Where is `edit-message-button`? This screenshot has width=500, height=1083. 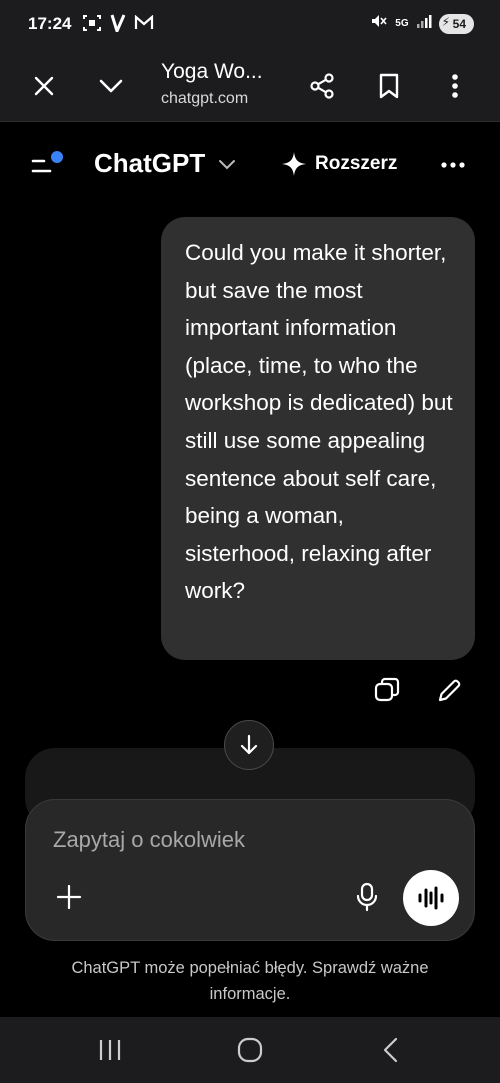 edit-message-button is located at coordinates (450, 692).